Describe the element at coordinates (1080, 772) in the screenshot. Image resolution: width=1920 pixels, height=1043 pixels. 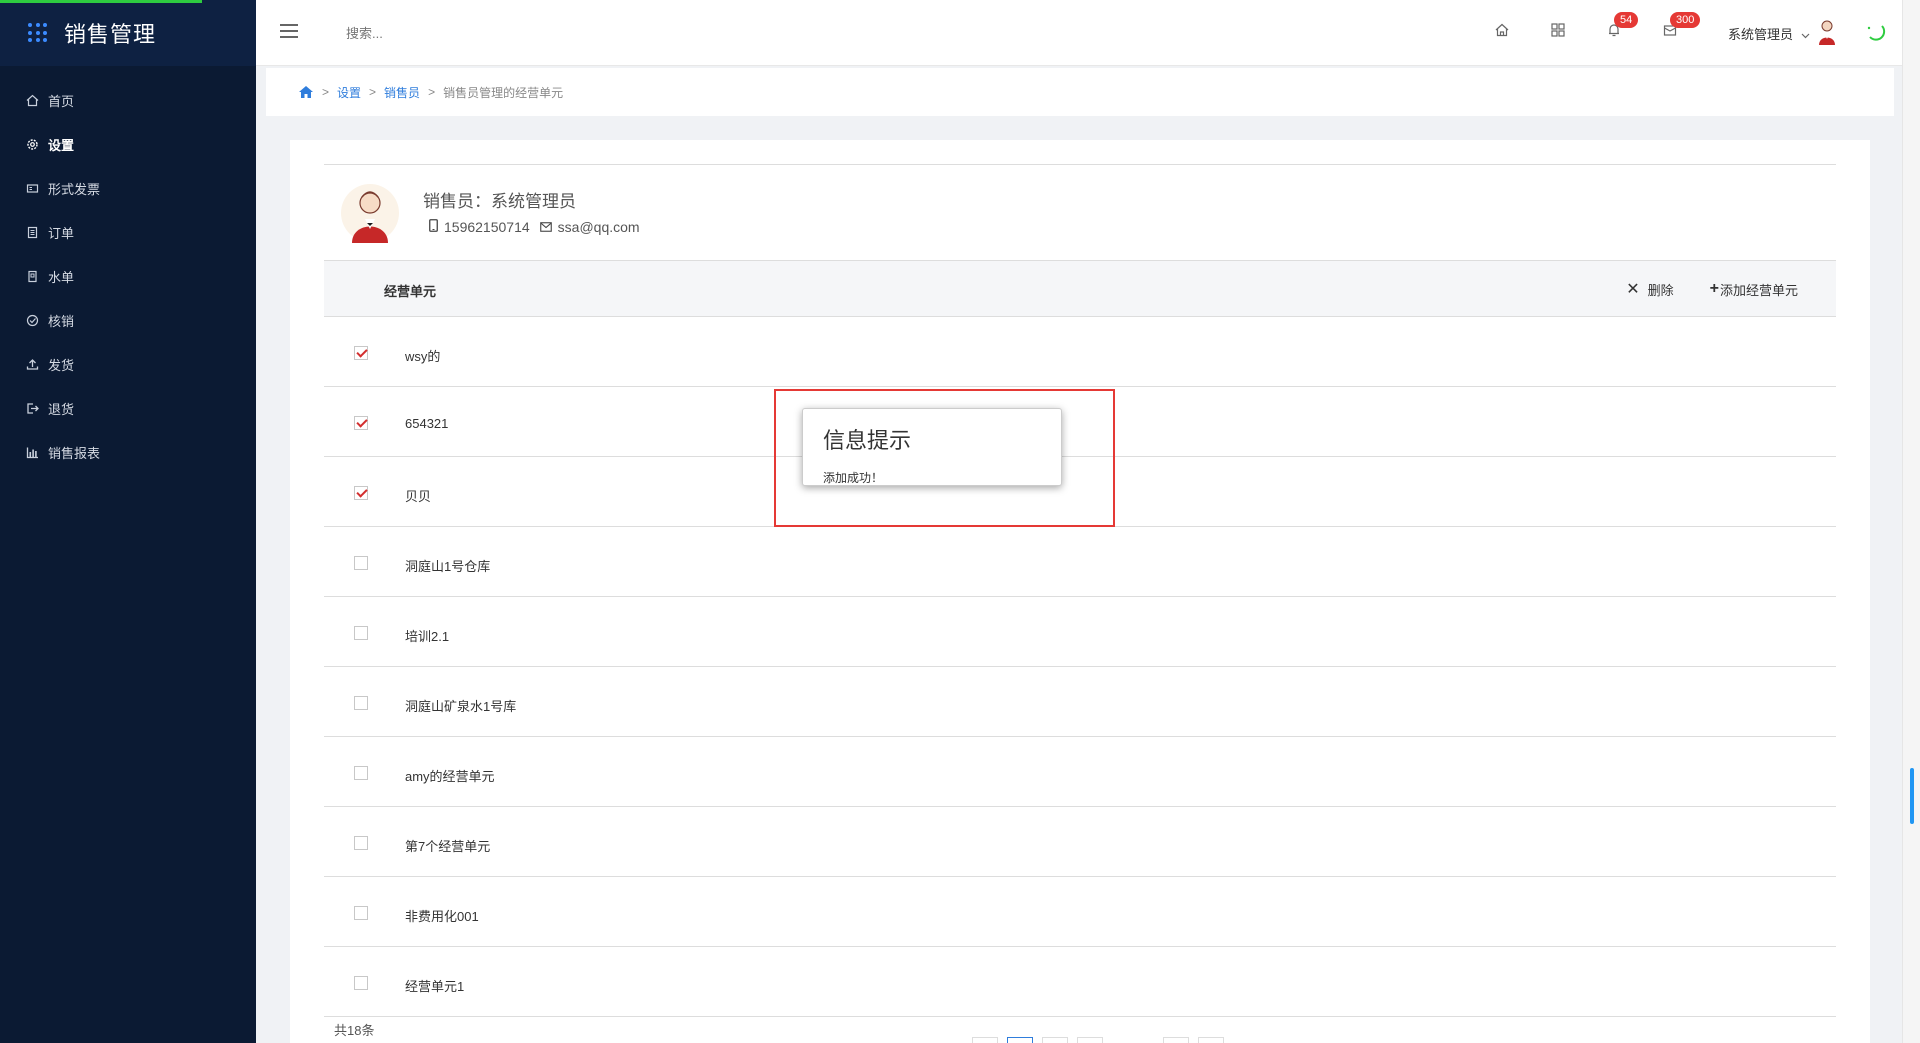
I see `table-row: amy的经营单元` at that location.